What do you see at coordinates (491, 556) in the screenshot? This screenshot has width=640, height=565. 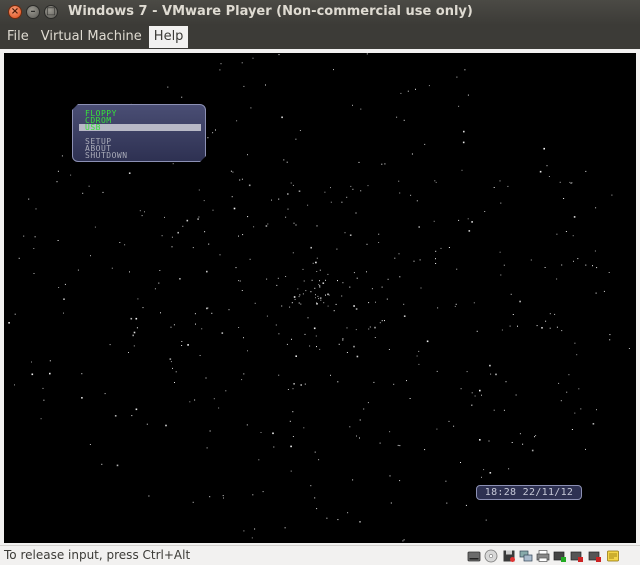 I see `cd-drive-icon` at bounding box center [491, 556].